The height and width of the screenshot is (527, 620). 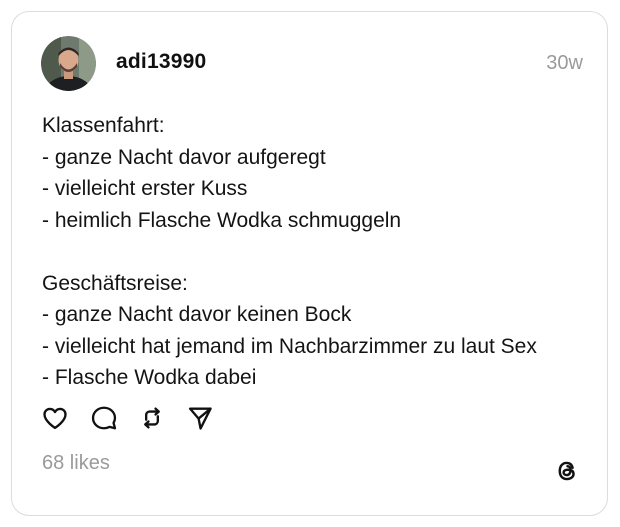 I want to click on post-line: Klassenfahrt:, so click(x=103, y=125).